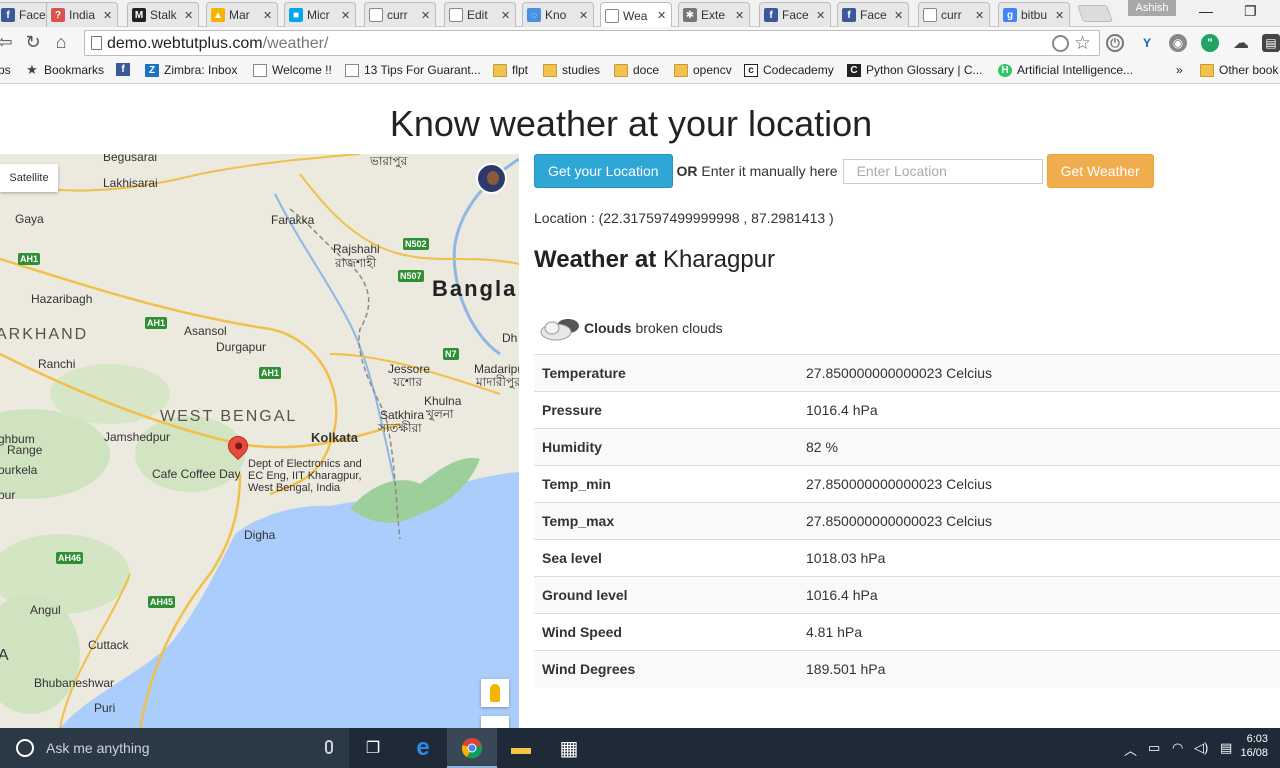 Image resolution: width=1280 pixels, height=768 pixels. I want to click on page-info-icon, so click(96, 43).